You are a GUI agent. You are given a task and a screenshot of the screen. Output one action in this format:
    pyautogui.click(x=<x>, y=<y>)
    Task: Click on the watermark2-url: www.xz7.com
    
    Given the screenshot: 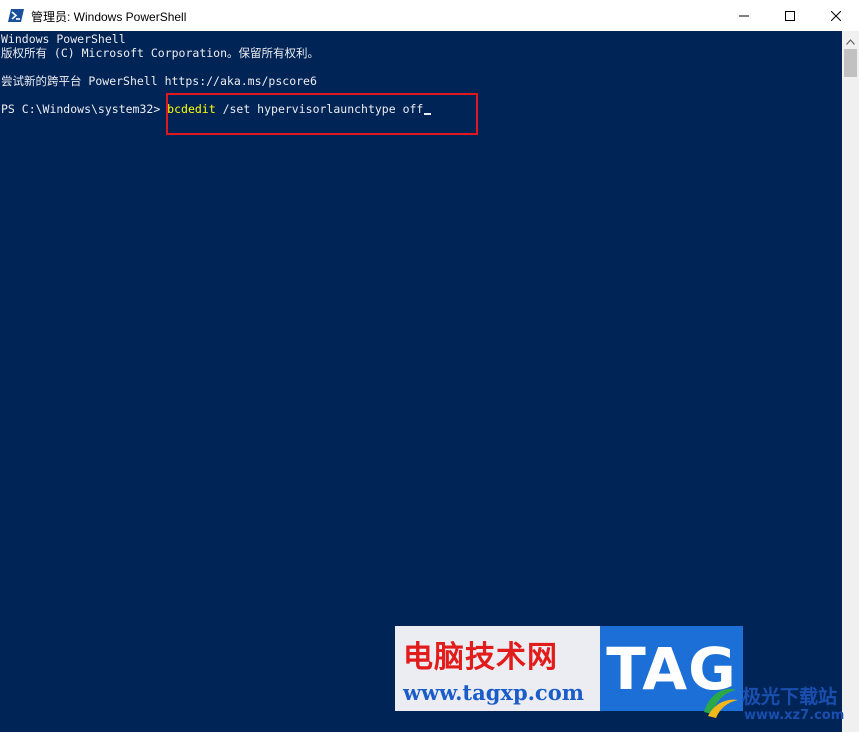 What is the action you would take?
    pyautogui.click(x=794, y=715)
    